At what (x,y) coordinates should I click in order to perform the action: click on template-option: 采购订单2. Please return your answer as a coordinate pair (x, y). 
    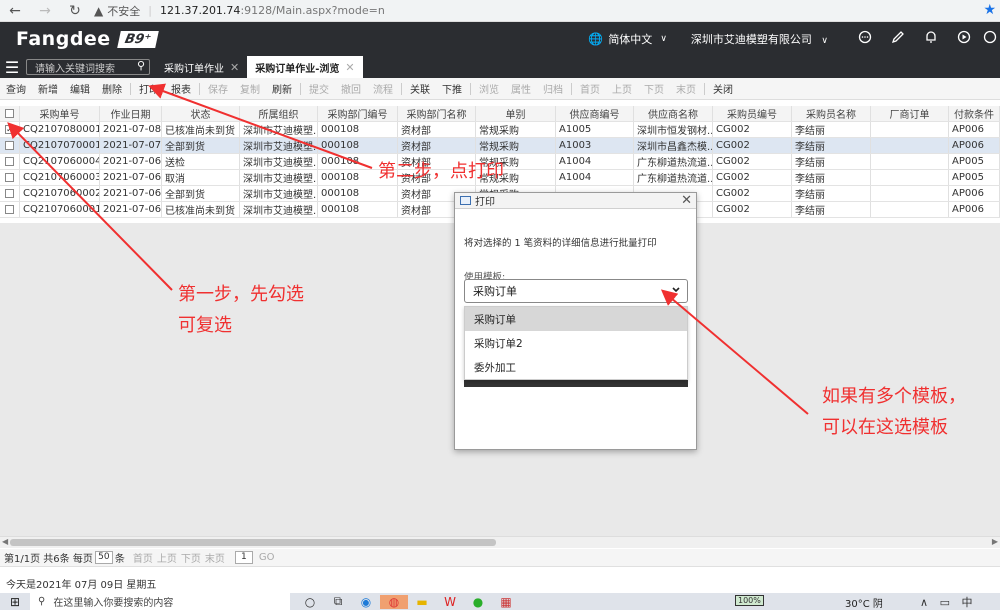
    Looking at the image, I should click on (576, 343).